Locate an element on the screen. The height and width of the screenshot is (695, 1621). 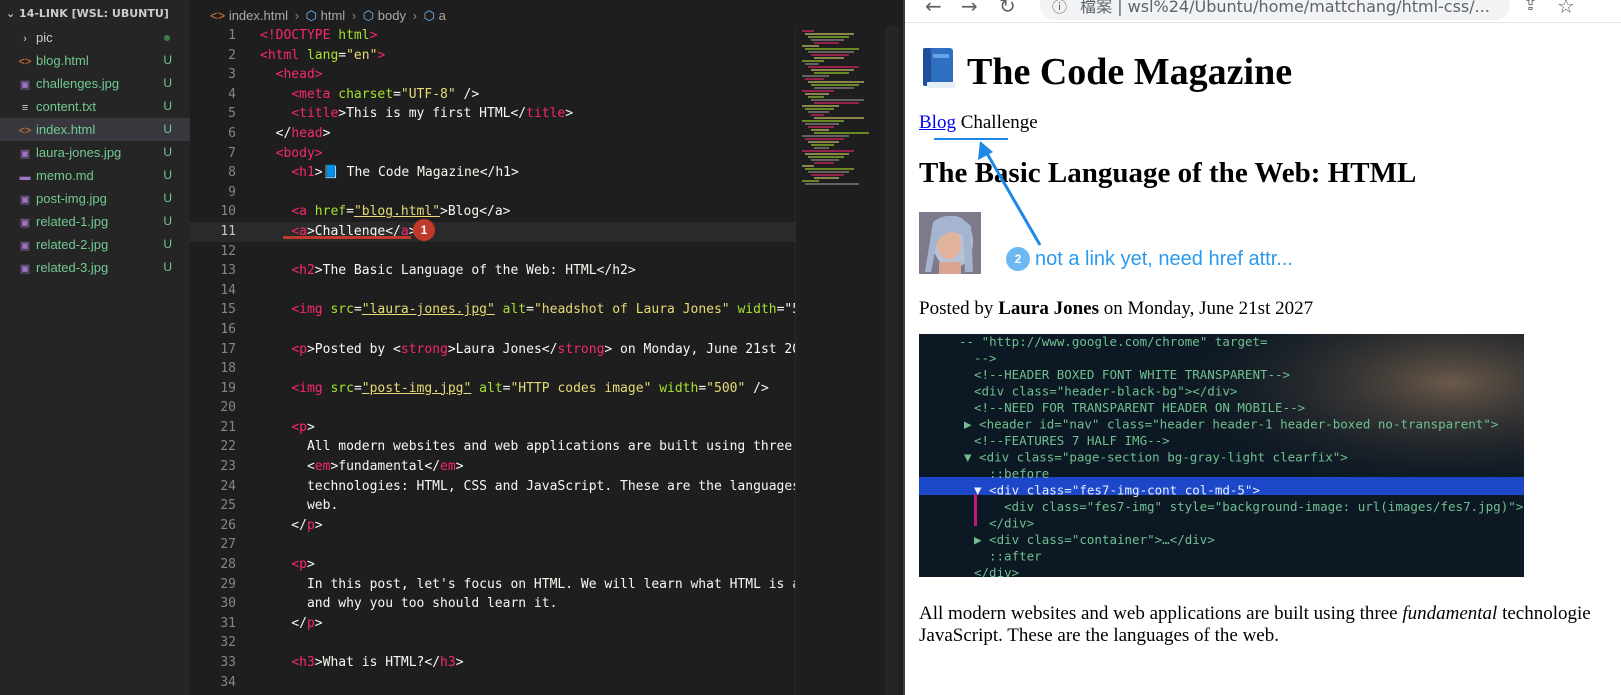
star-icon: ☆ is located at coordinates (1566, 9).